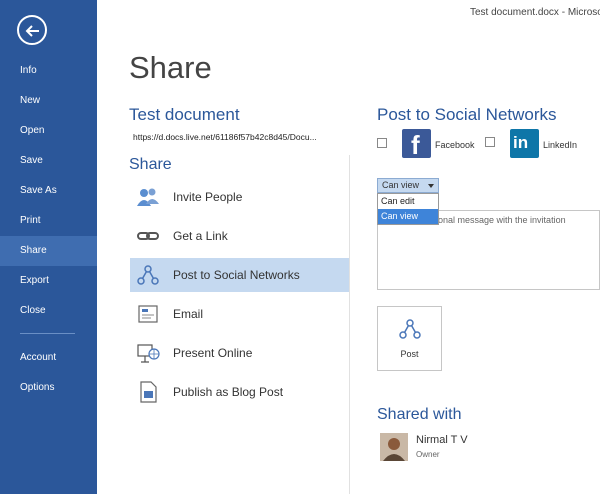  I want to click on share-option-social-networks: Post to Social Networks, so click(239, 275).